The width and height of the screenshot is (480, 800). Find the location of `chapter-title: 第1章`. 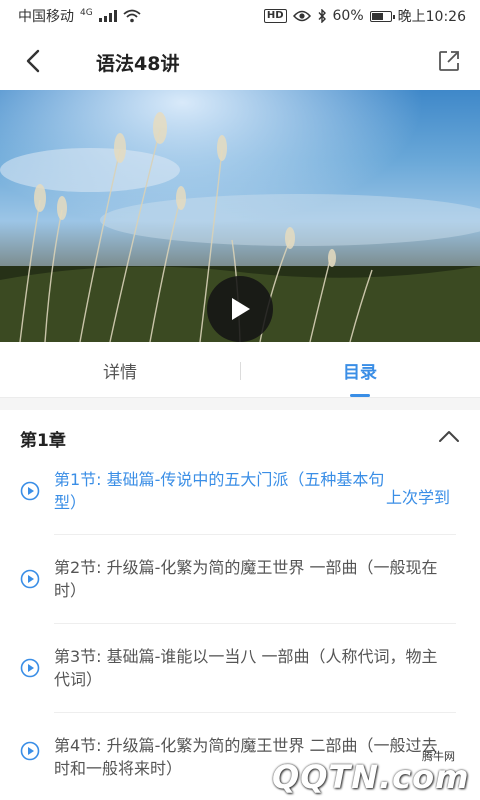

chapter-title: 第1章 is located at coordinates (43, 441).